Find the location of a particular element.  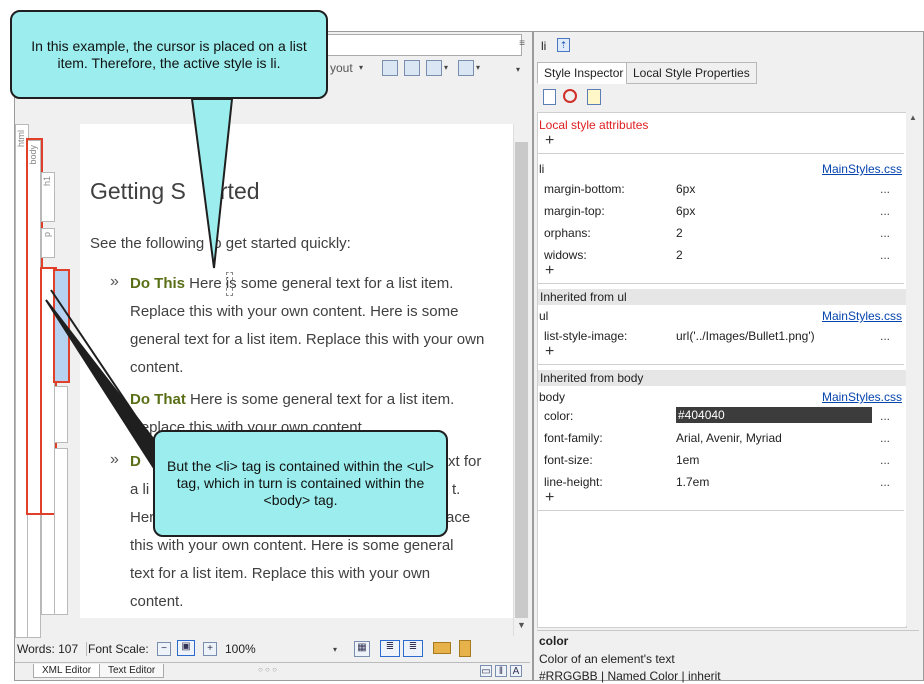

callout-pointers is located at coordinates (139, 296).